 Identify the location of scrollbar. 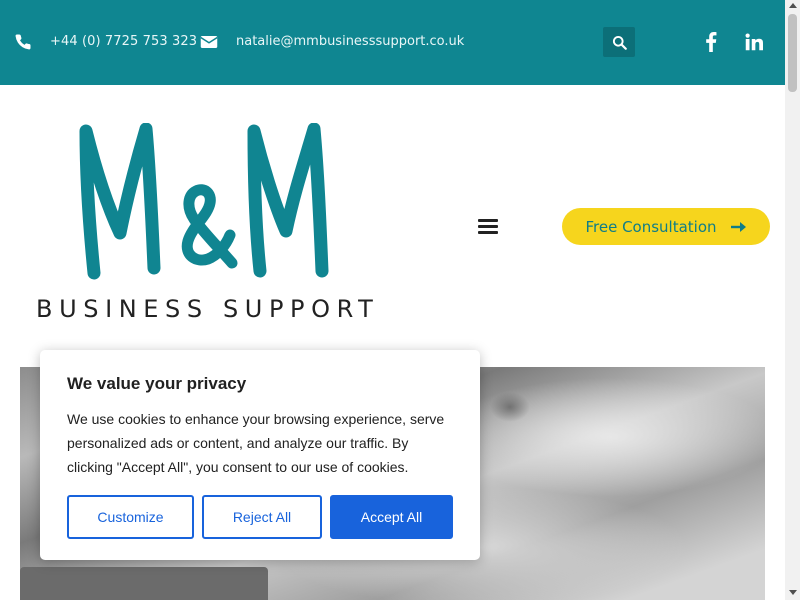
(792, 300).